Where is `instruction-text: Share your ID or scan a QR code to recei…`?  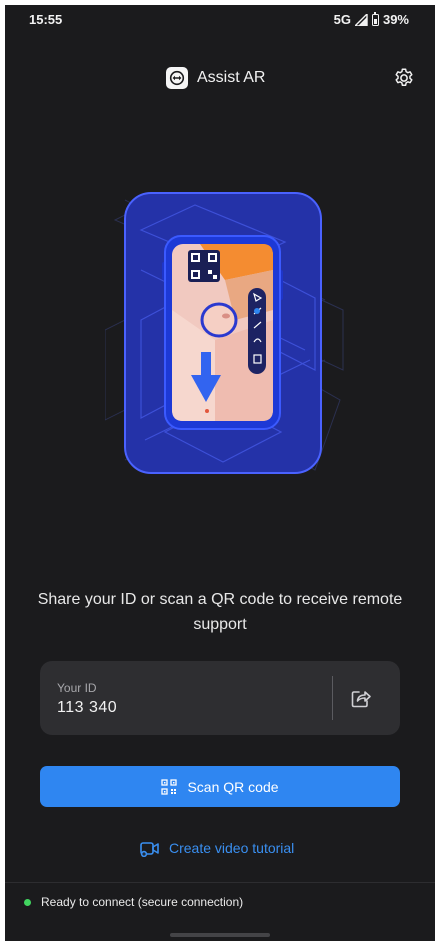
instruction-text: Share your ID or scan a QR code to recei… is located at coordinates (220, 612).